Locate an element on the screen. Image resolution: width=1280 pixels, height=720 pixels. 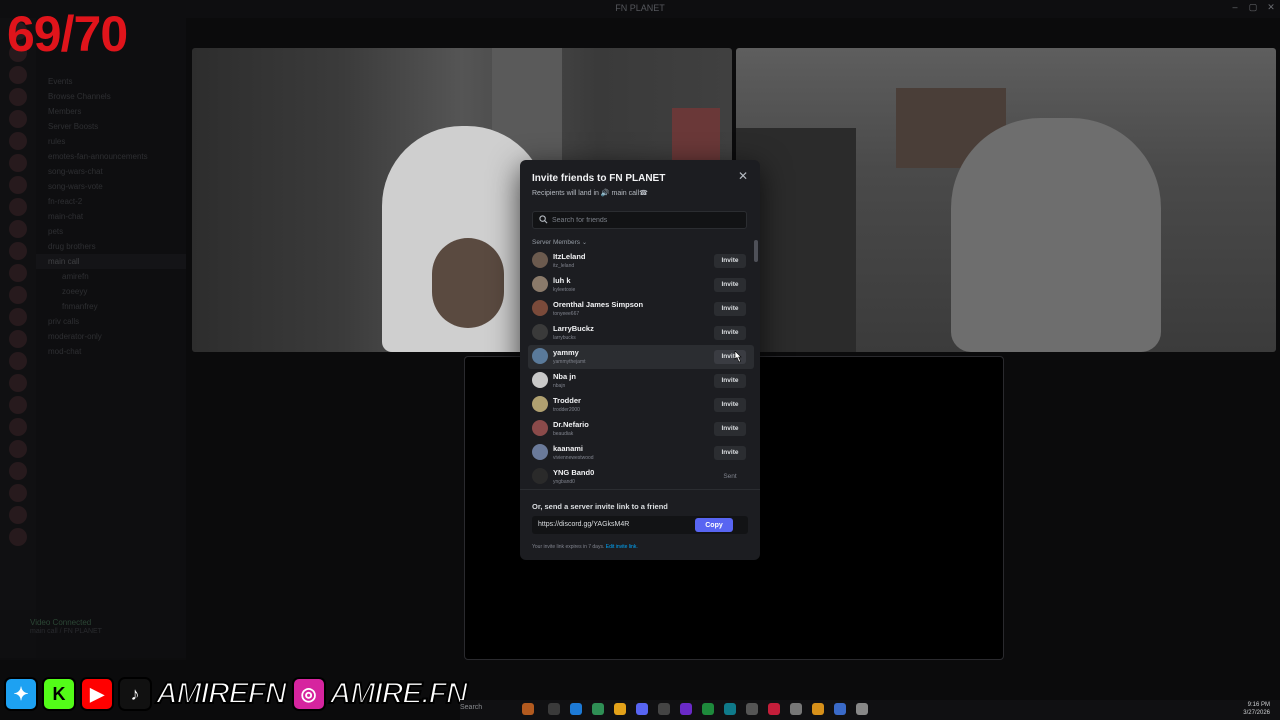
chrome-icon is located at coordinates (620, 709).